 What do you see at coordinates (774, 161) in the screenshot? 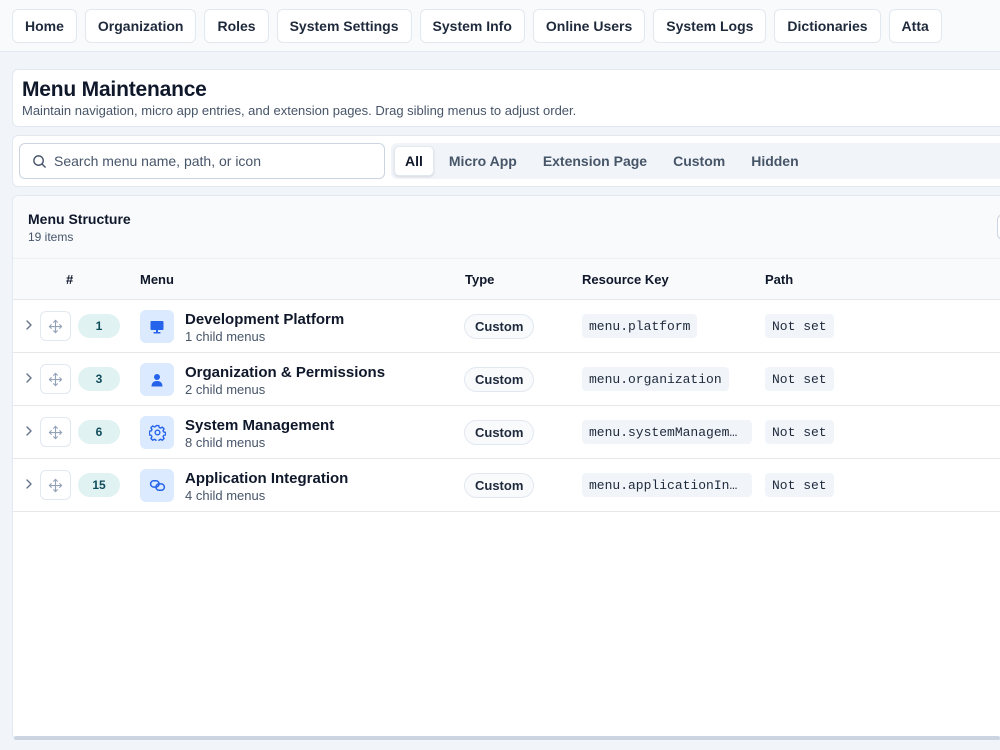
I see `filter-hidden: Hidden` at bounding box center [774, 161].